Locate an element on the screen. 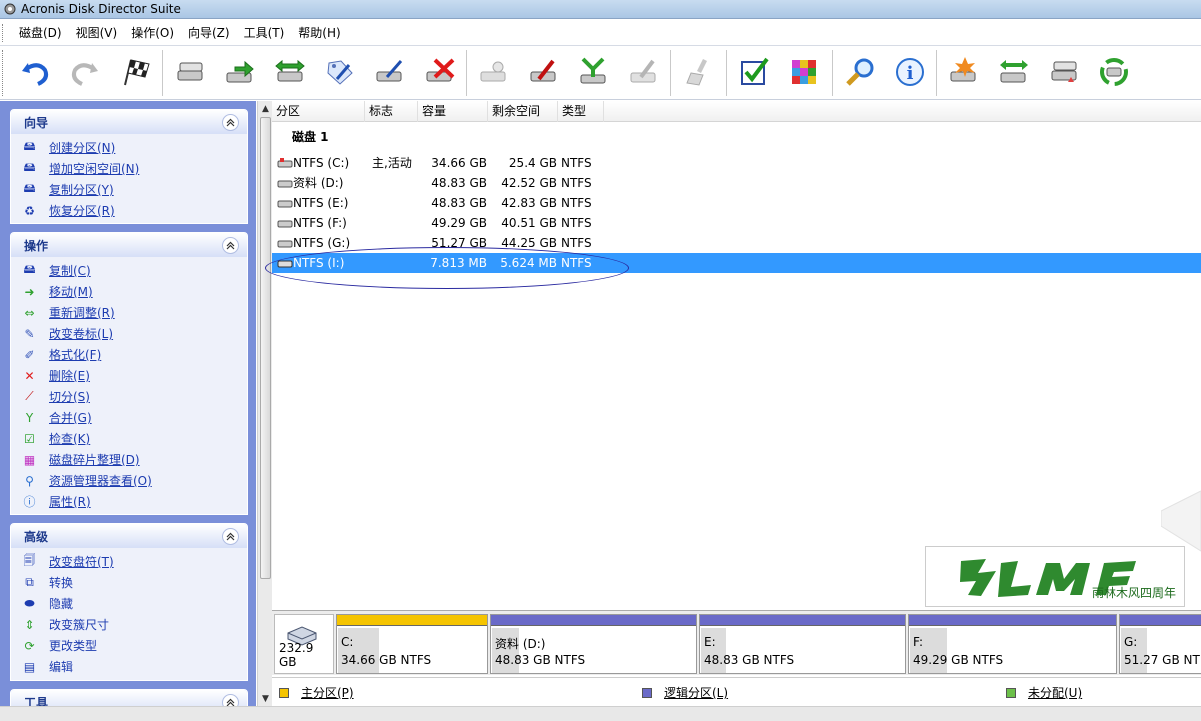 This screenshot has width=1201, height=721. advanced-group-header: 高级 is located at coordinates (129, 536).